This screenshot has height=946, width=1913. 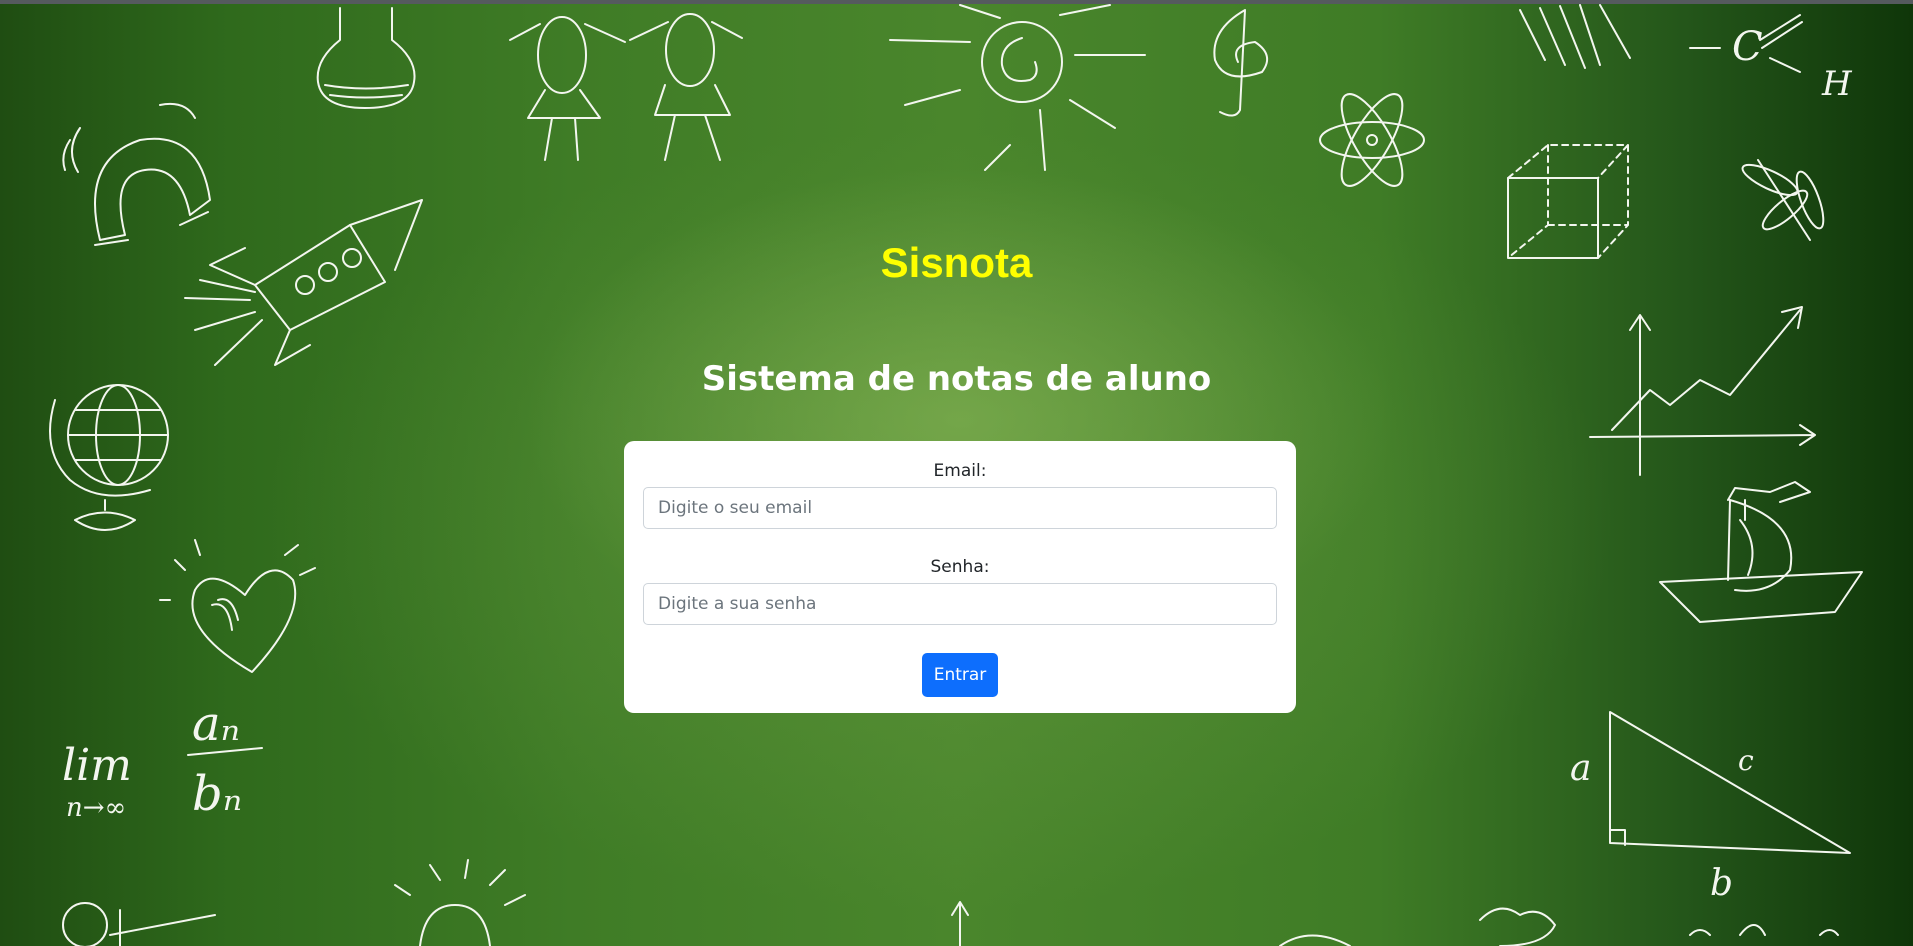 What do you see at coordinates (960, 567) in the screenshot?
I see `password-label: Senha:` at bounding box center [960, 567].